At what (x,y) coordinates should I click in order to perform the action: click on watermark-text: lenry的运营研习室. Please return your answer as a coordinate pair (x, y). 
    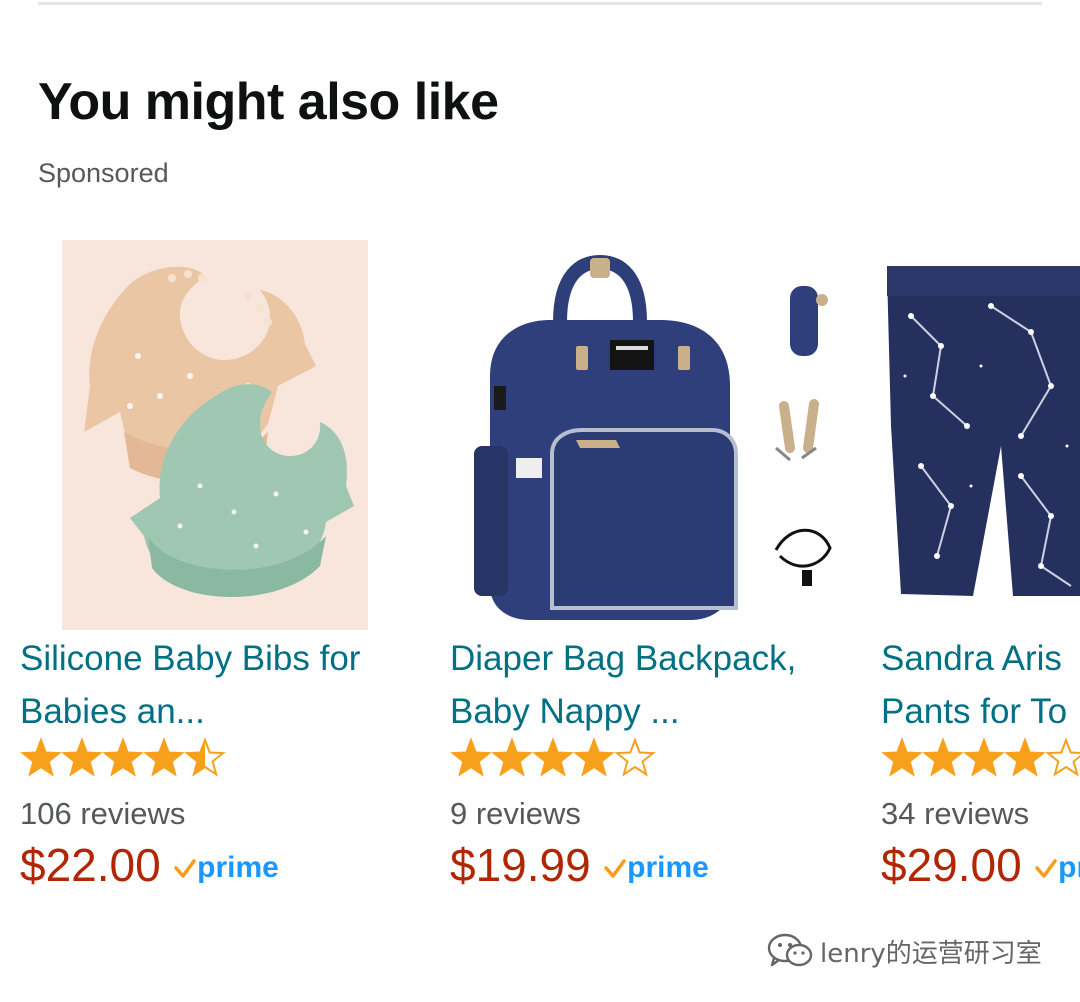
    Looking at the image, I should click on (931, 953).